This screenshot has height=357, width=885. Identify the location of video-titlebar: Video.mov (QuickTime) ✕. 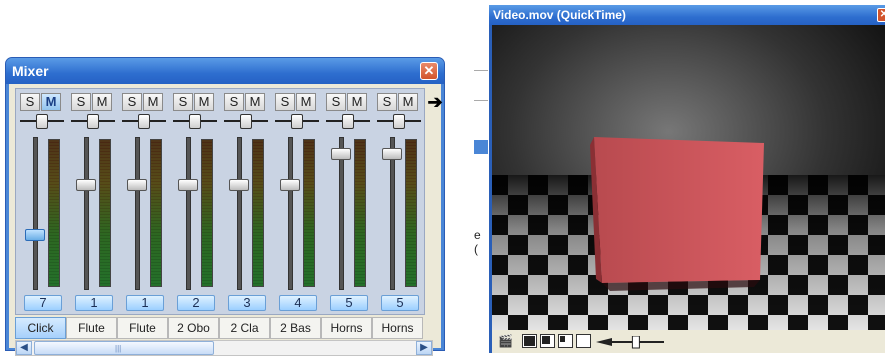
(687, 15).